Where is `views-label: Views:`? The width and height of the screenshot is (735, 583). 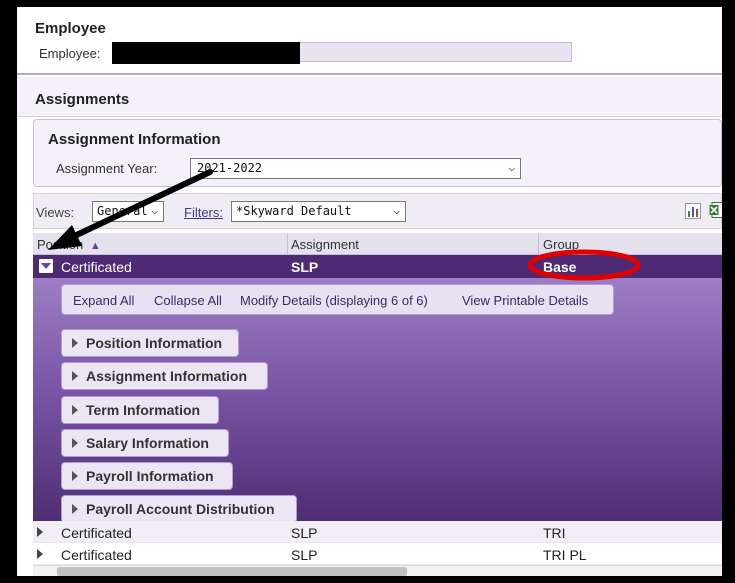
views-label: Views: is located at coordinates (55, 212).